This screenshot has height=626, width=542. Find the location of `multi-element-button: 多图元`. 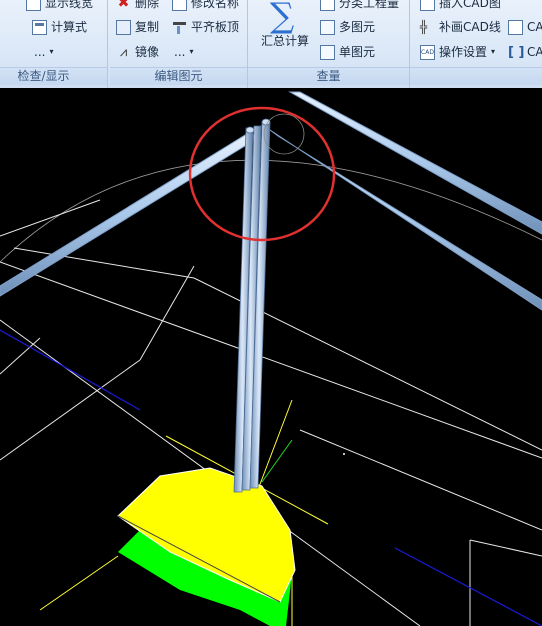

multi-element-button: 多图元 is located at coordinates (347, 27).